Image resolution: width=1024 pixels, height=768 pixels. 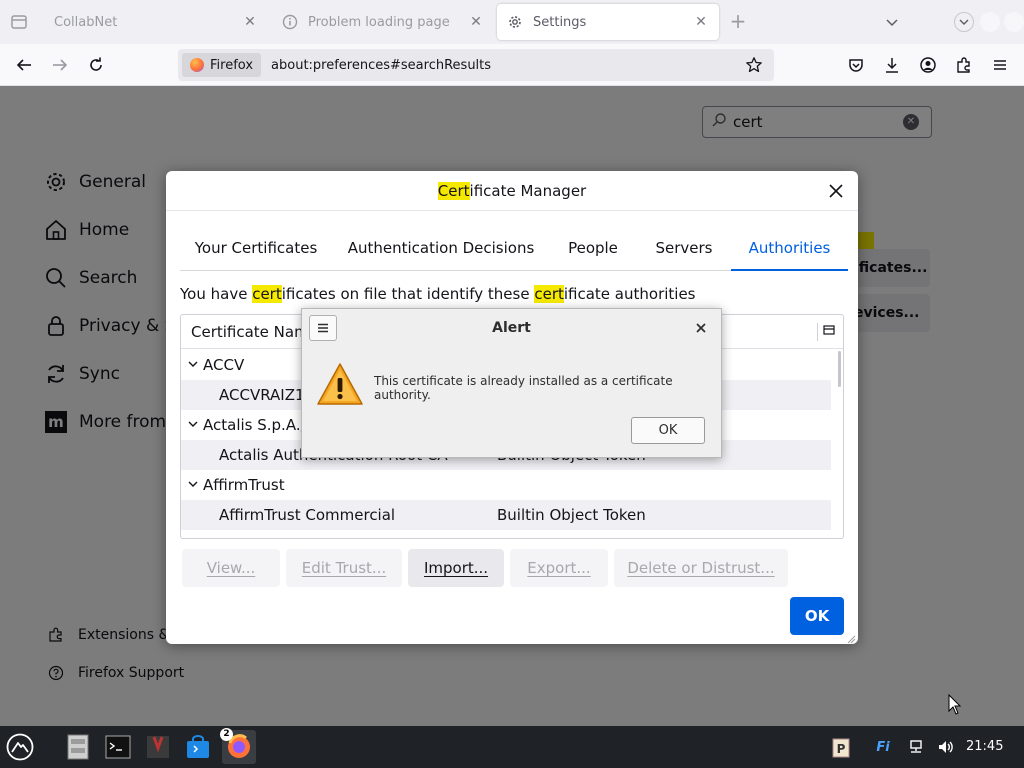 I want to click on back-button, so click(x=24, y=65).